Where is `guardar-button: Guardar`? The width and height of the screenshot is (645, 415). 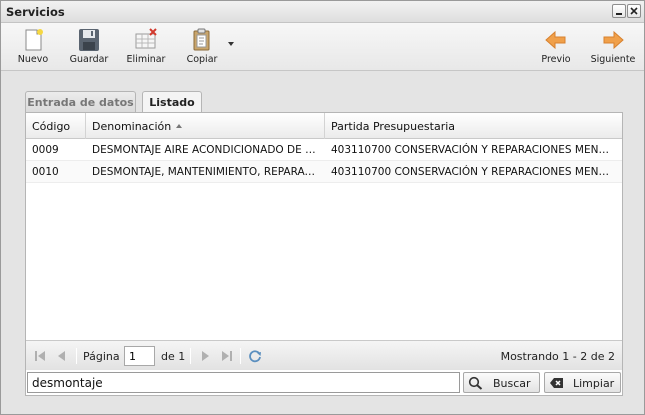 guardar-button: Guardar is located at coordinates (89, 47).